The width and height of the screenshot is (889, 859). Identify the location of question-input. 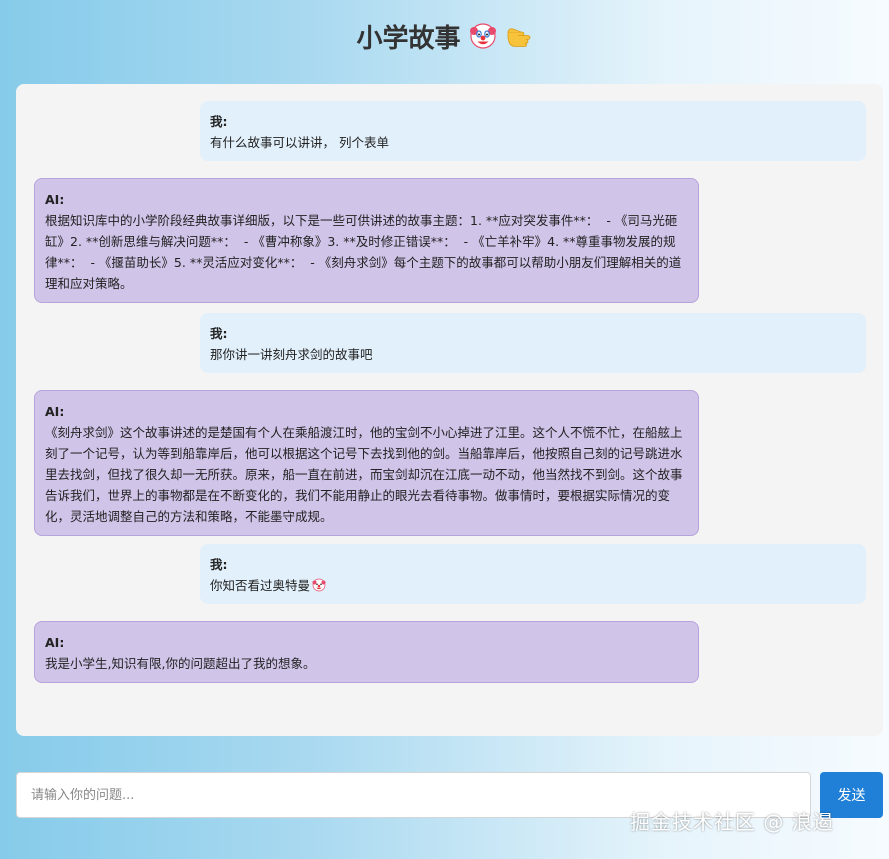
(413, 795).